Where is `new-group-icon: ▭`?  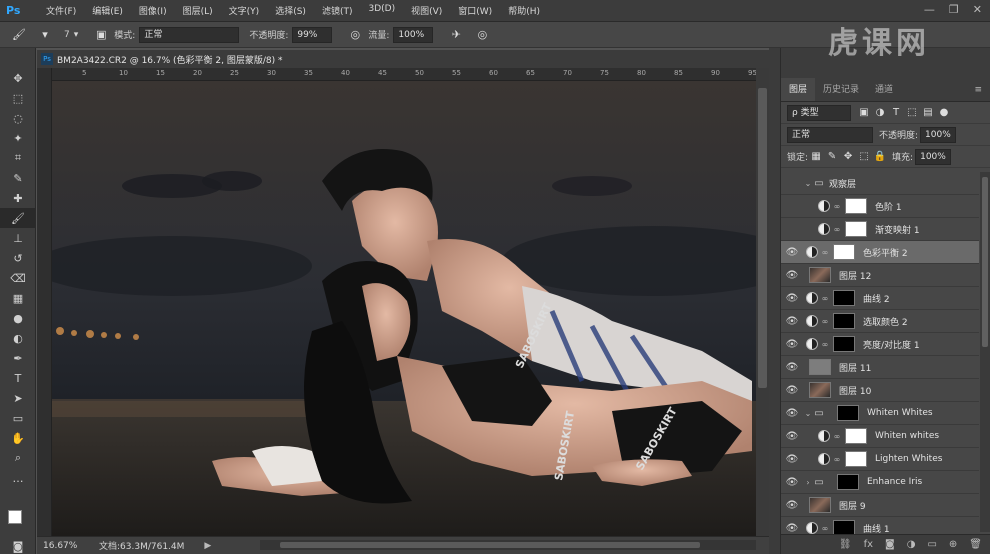 new-group-icon: ▭ is located at coordinates (931, 544).